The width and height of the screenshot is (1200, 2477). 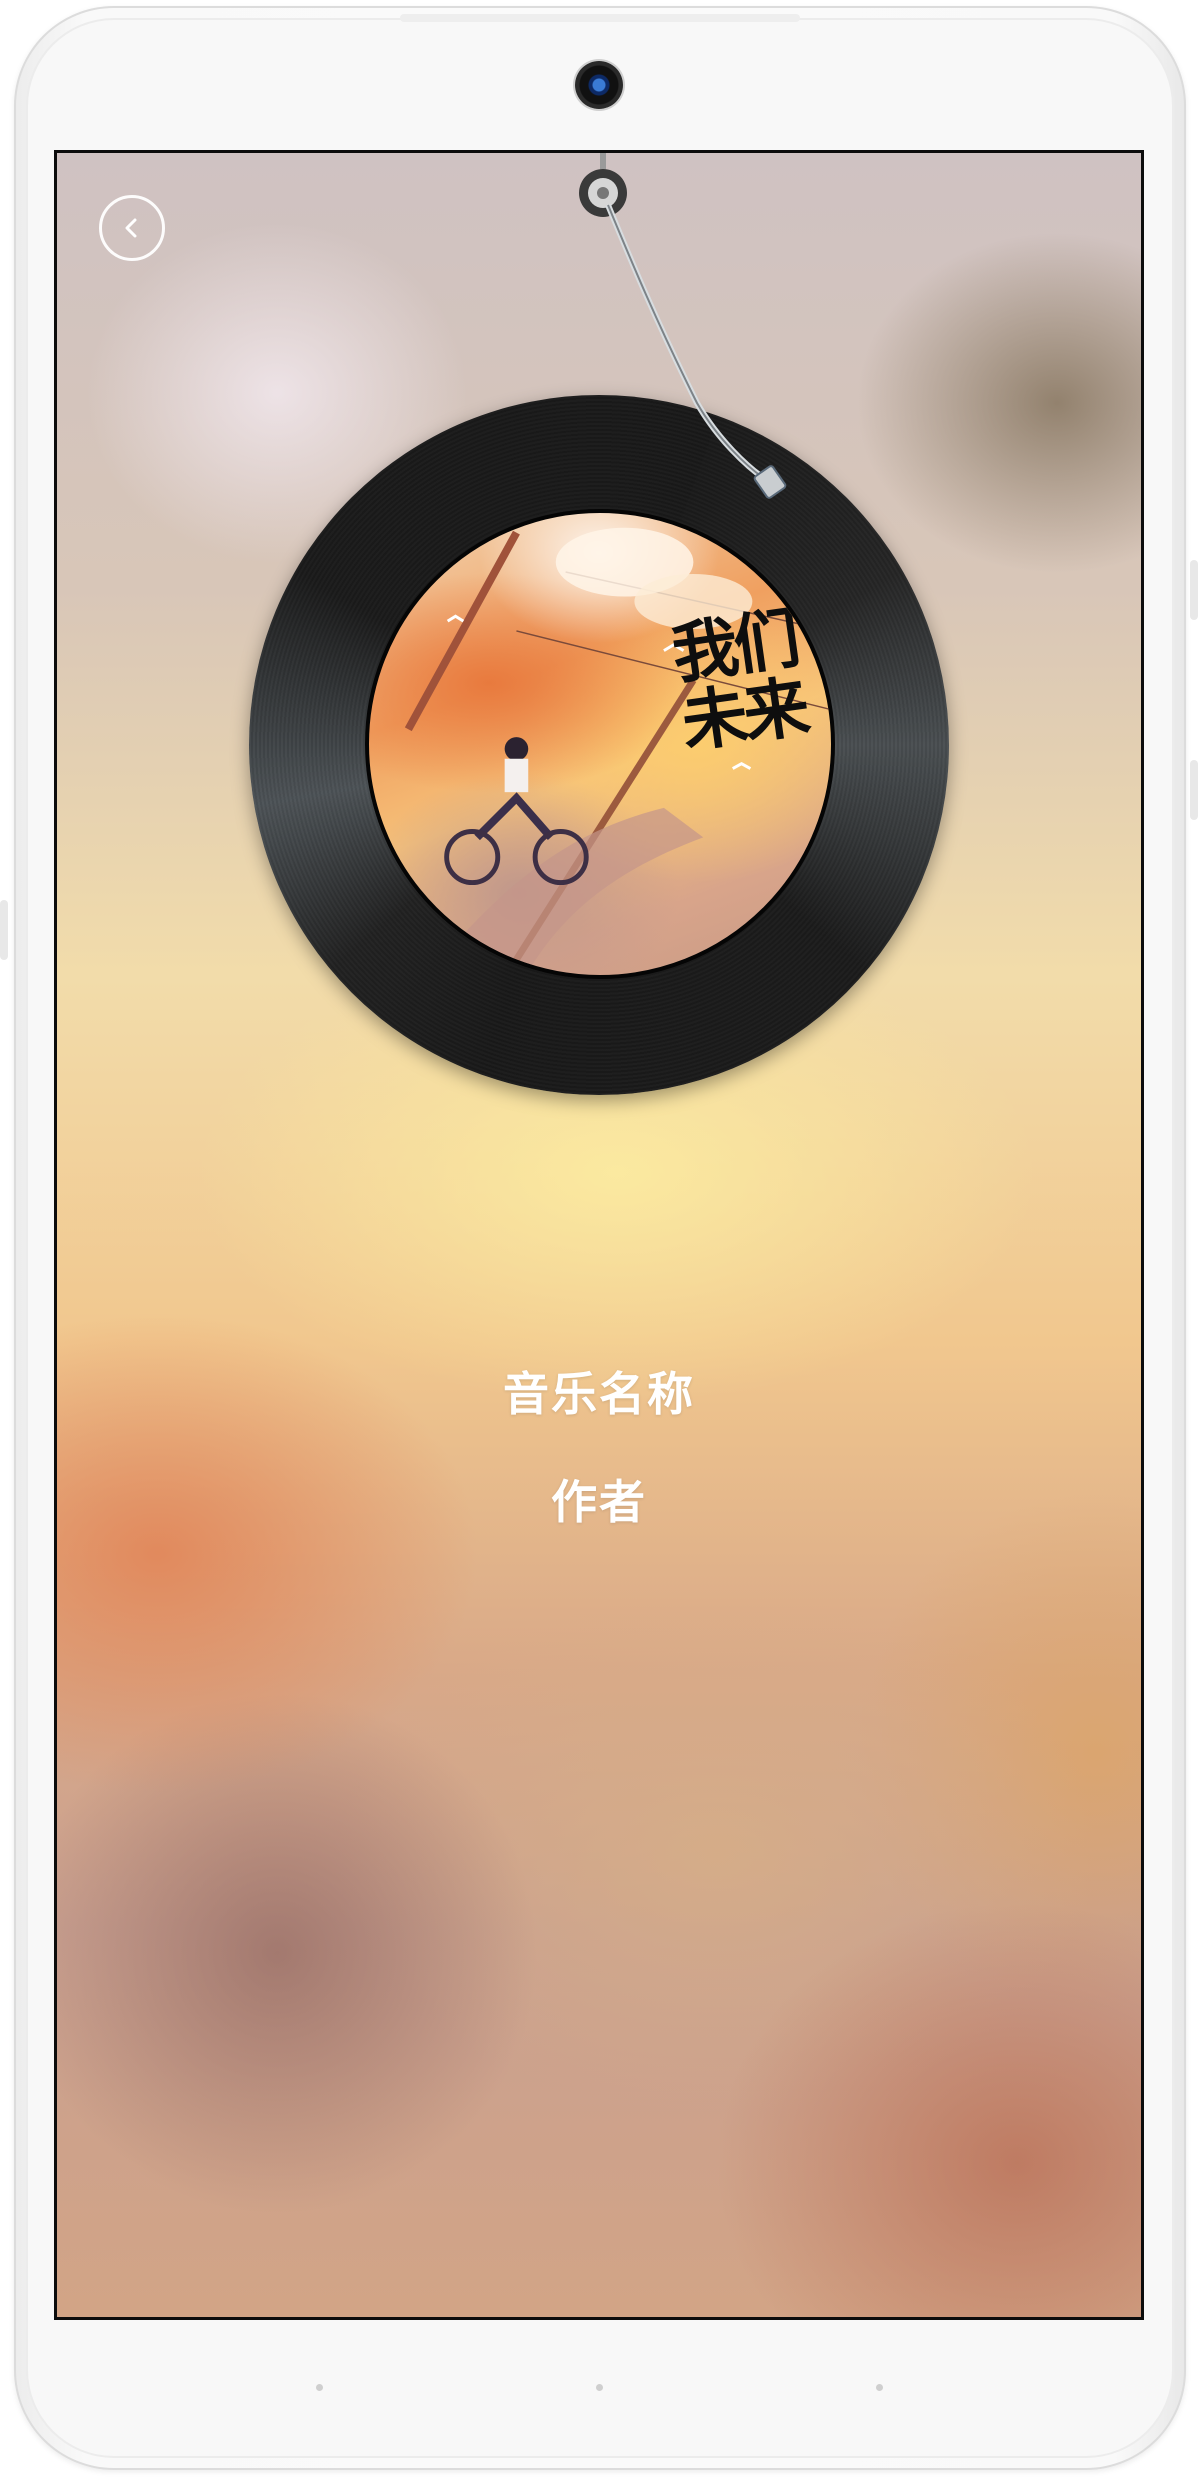 I want to click on album-cover-lettering: 我们未来, so click(x=739, y=680).